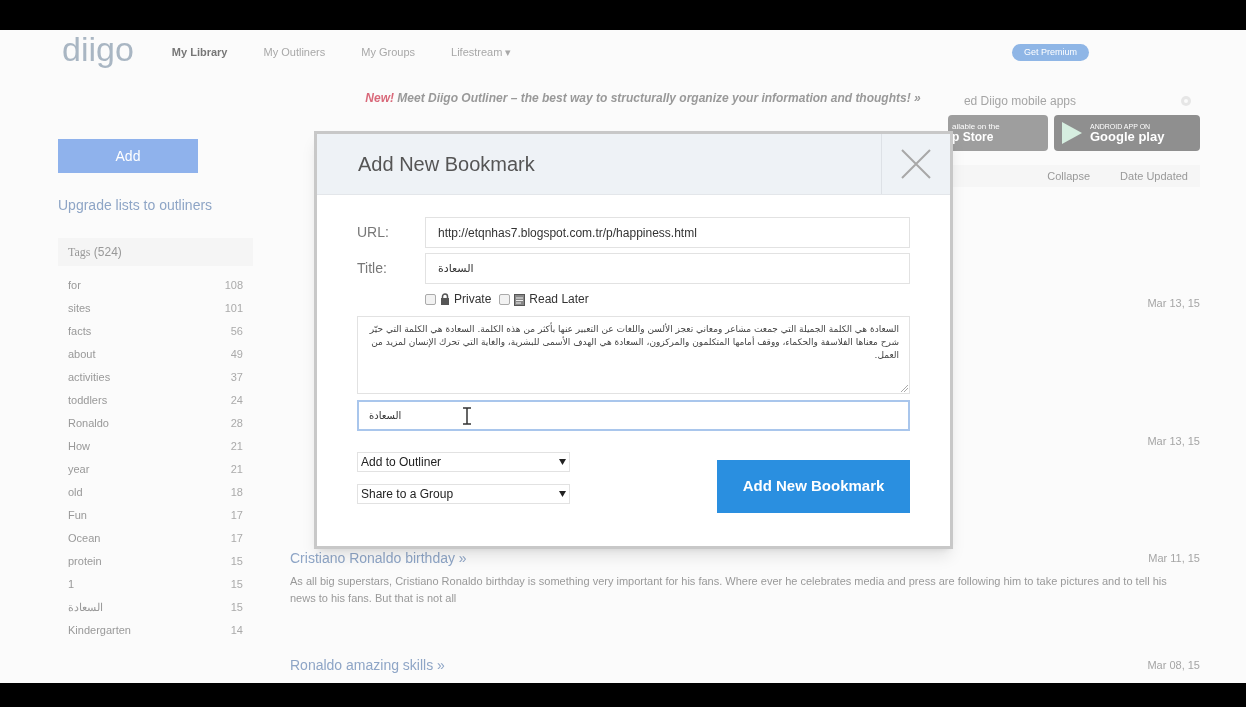 The image size is (1246, 707). What do you see at coordinates (236, 355) in the screenshot?
I see `tag-count: 49` at bounding box center [236, 355].